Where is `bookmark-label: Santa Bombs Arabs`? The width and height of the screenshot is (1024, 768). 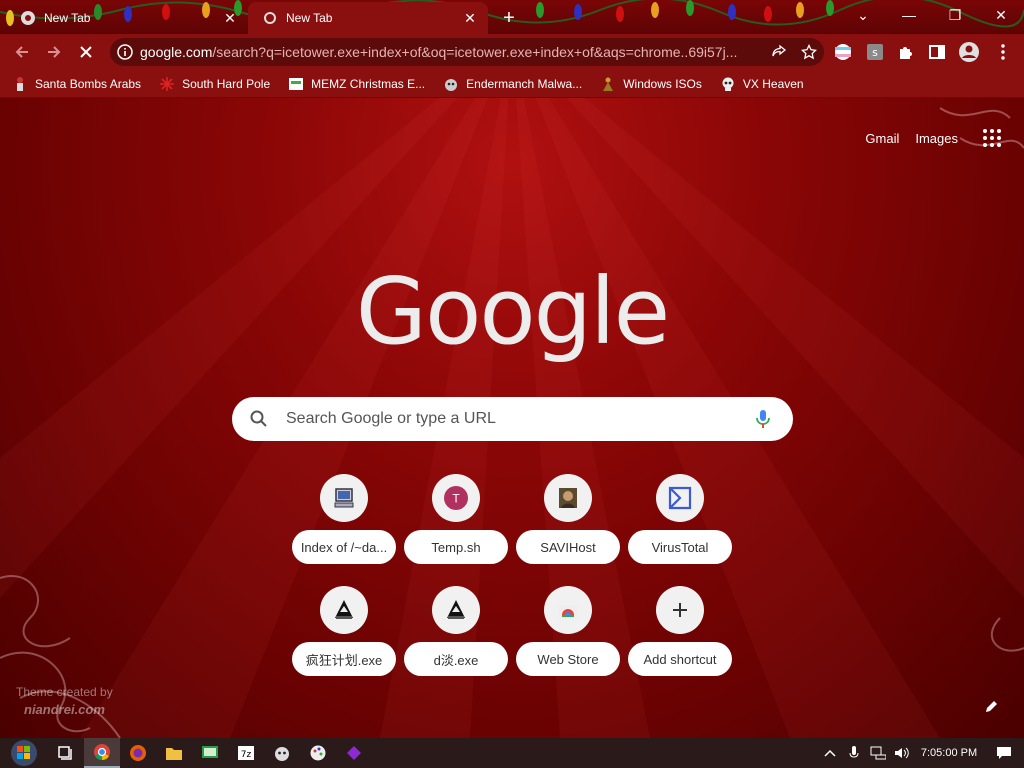 bookmark-label: Santa Bombs Arabs is located at coordinates (88, 83).